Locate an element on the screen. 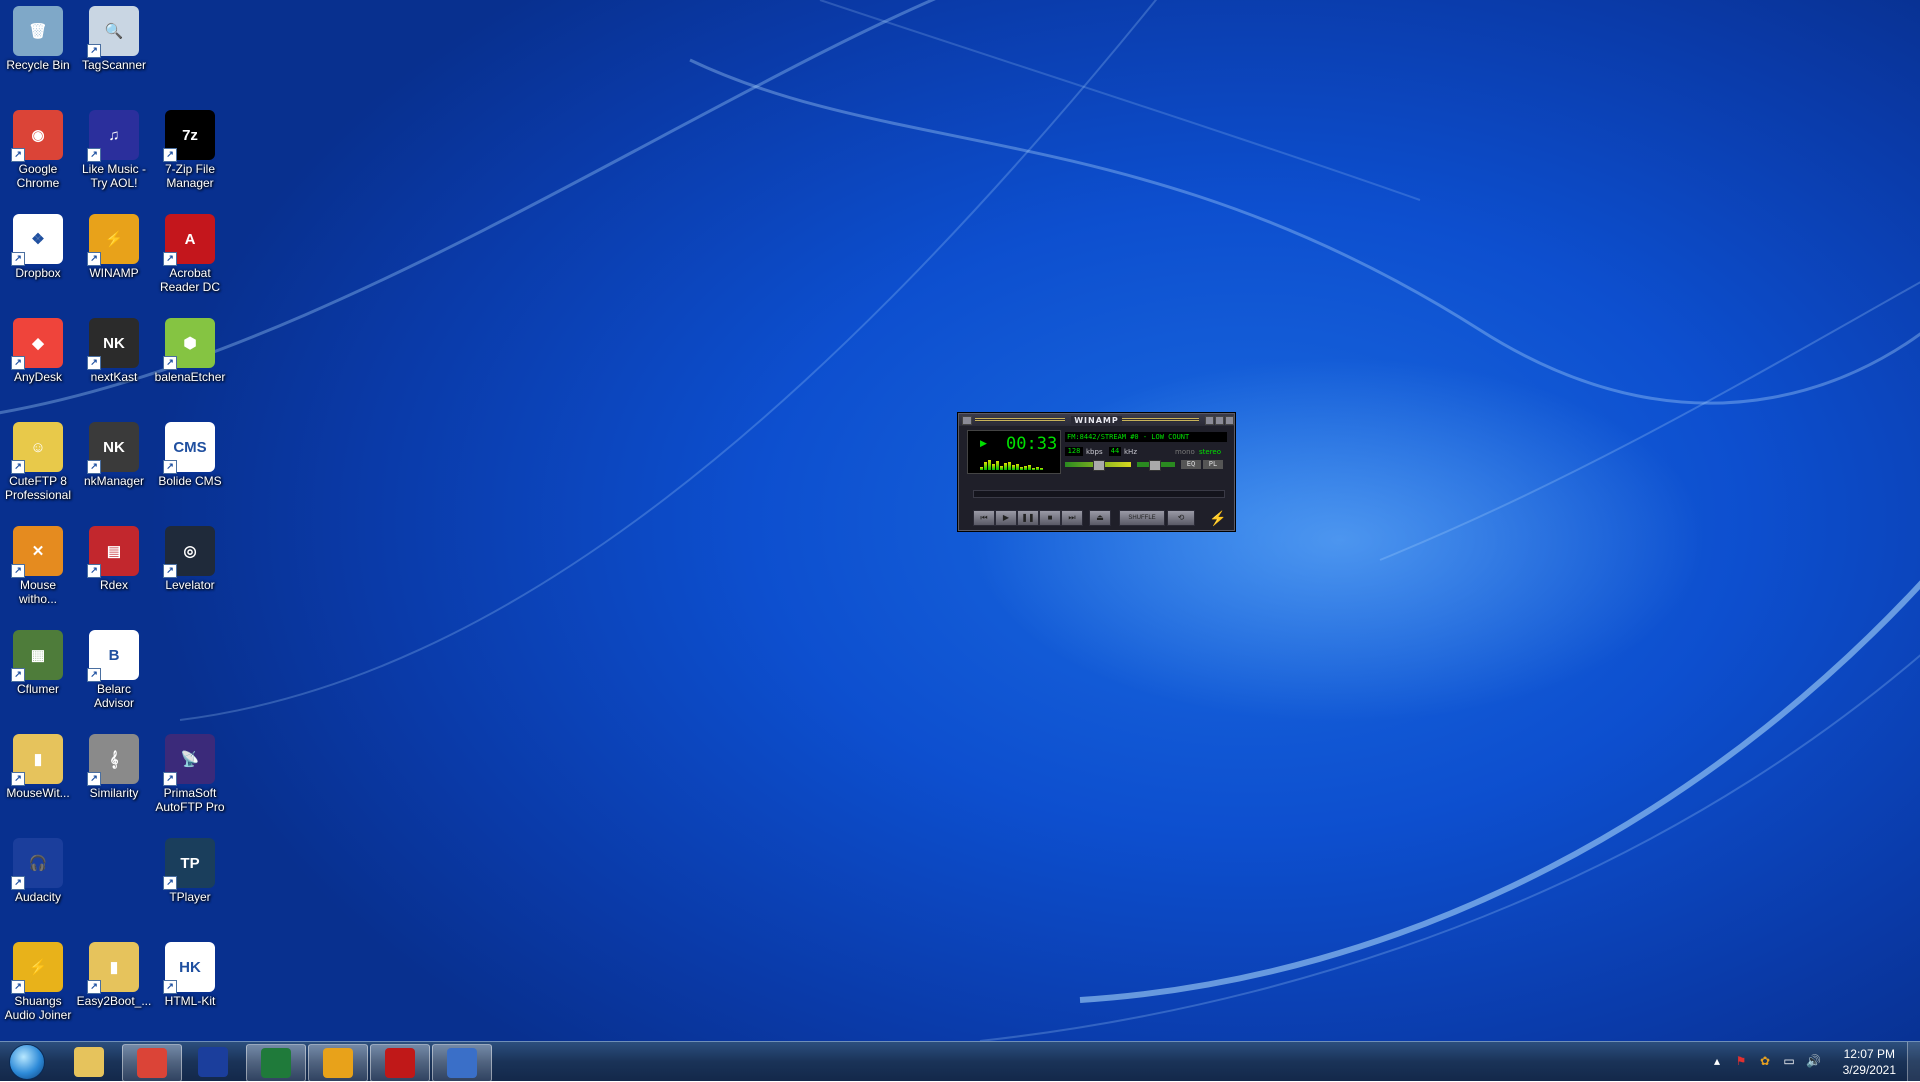  desktop-shortcut: 🗑 Recycle Bin is located at coordinates (38, 36).